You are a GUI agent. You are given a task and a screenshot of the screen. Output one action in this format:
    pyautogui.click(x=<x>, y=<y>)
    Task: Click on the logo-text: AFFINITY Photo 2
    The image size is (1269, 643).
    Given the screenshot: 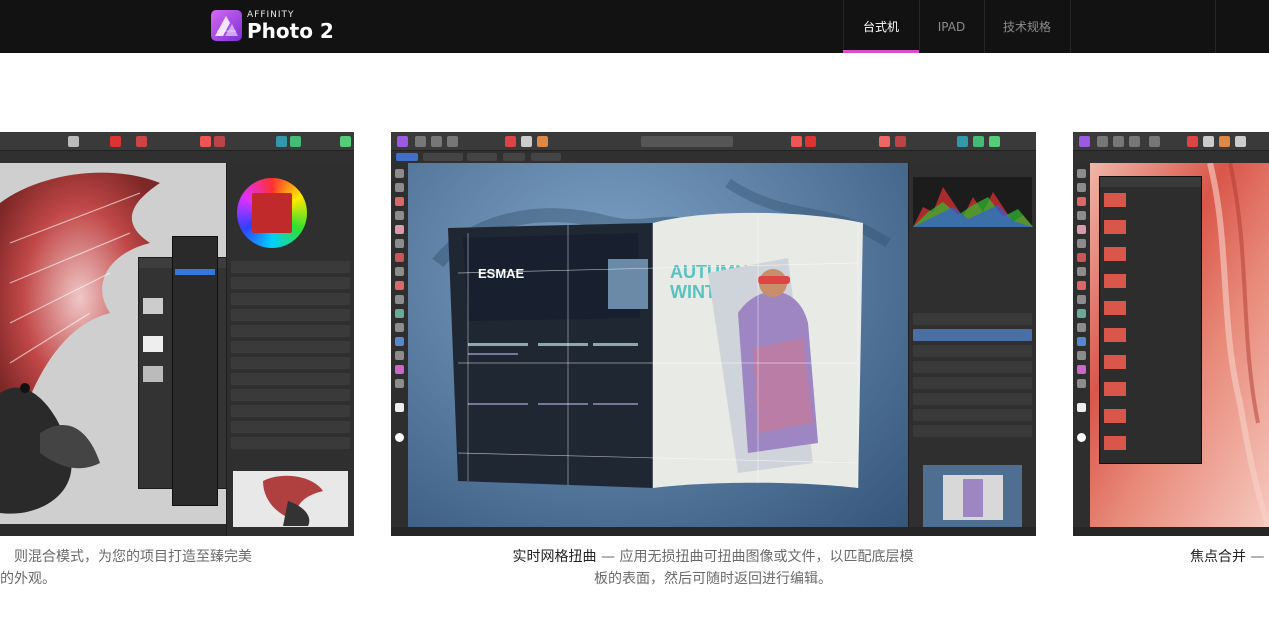 What is the action you would take?
    pyautogui.click(x=290, y=26)
    